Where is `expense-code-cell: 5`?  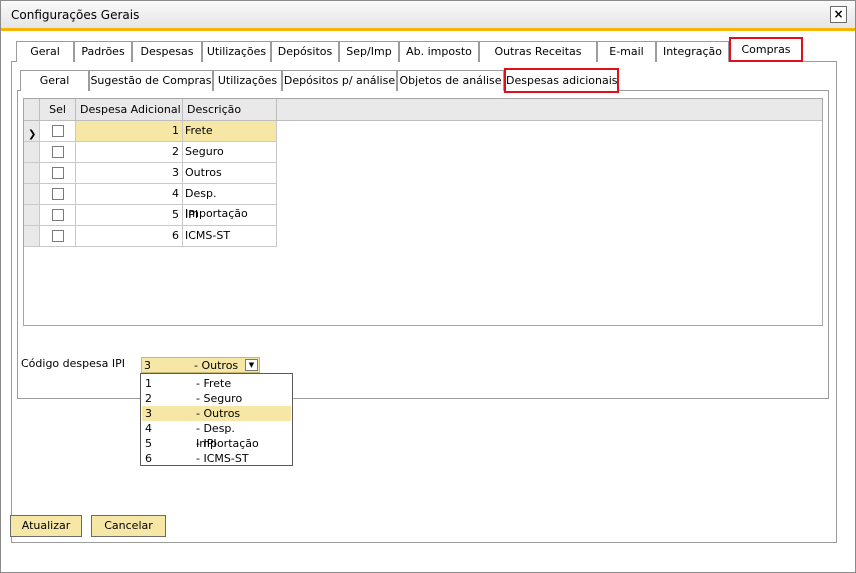 expense-code-cell: 5 is located at coordinates (129, 215).